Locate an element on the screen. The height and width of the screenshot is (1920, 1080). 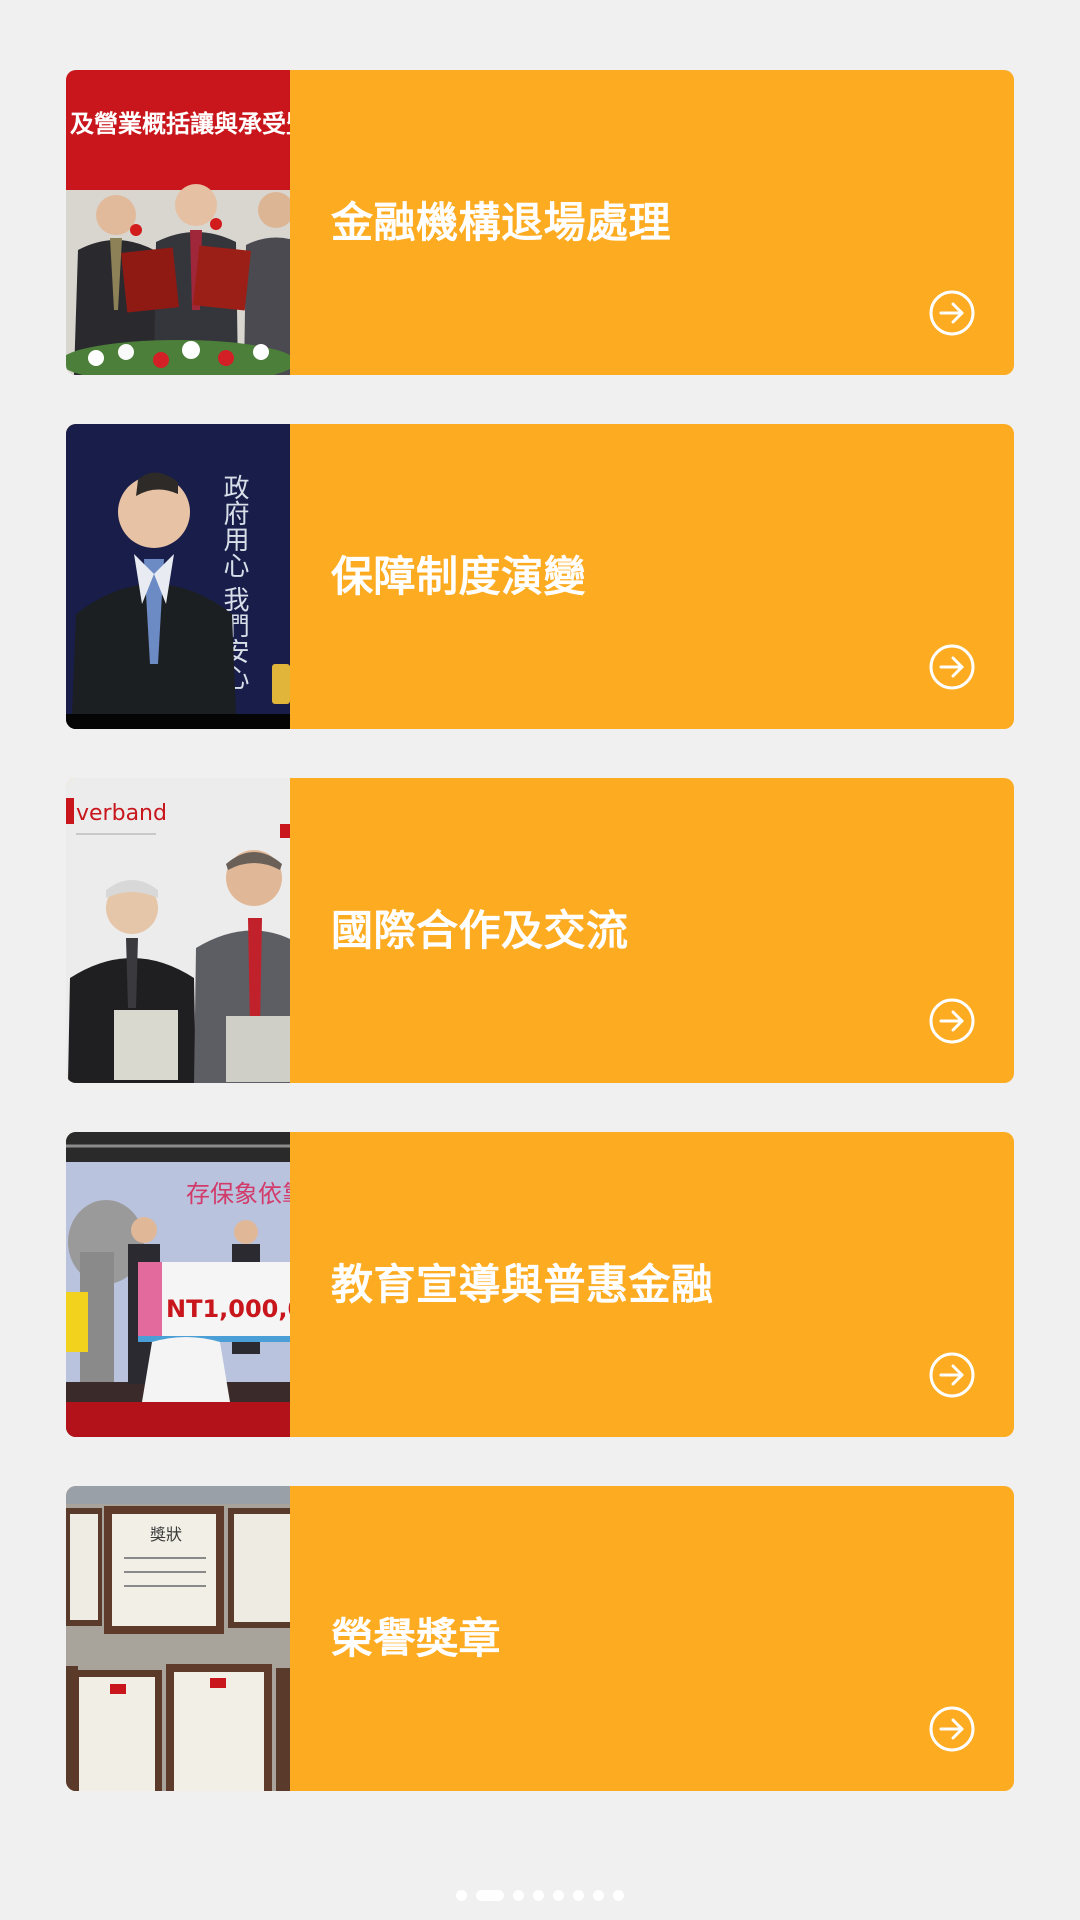
card-title: 保障制度演變 is located at coordinates (459, 576).